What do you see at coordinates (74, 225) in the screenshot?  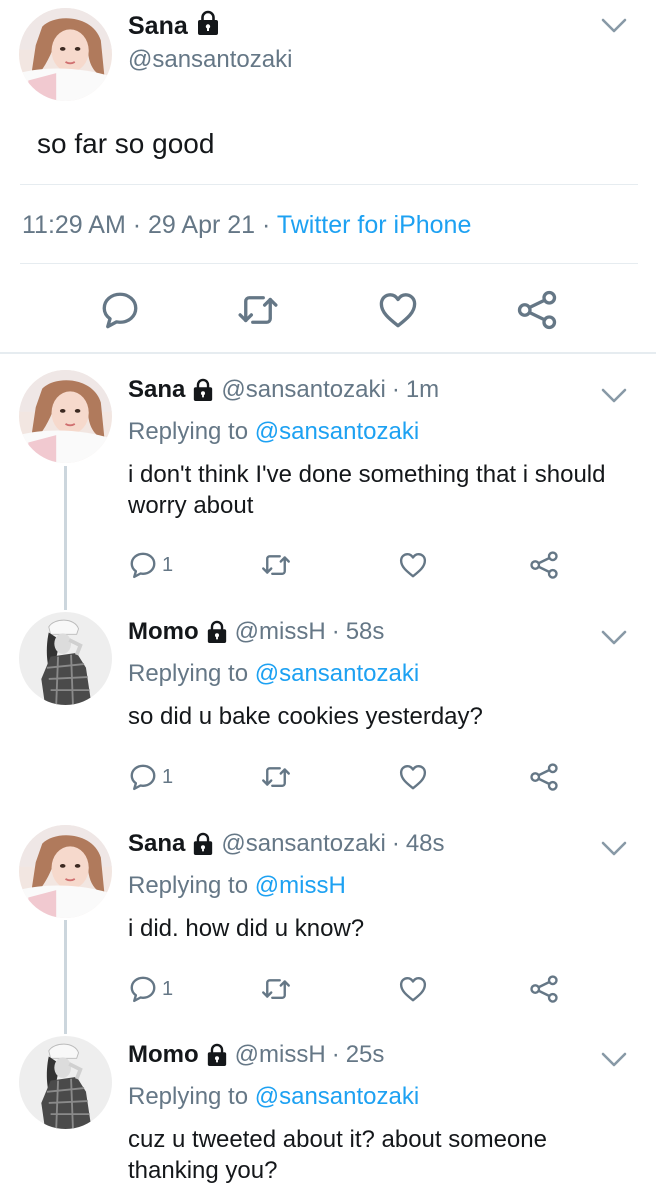 I see `tweet-time: 11:29 AM` at bounding box center [74, 225].